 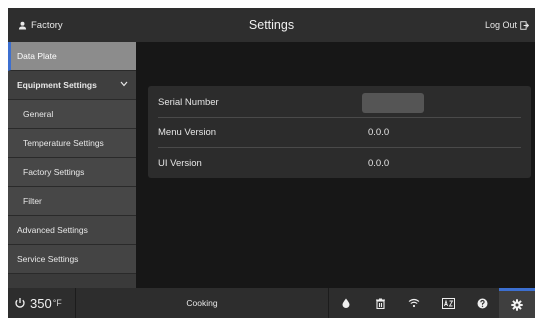 What do you see at coordinates (339, 103) in the screenshot?
I see `serial-number-row: Serial Number` at bounding box center [339, 103].